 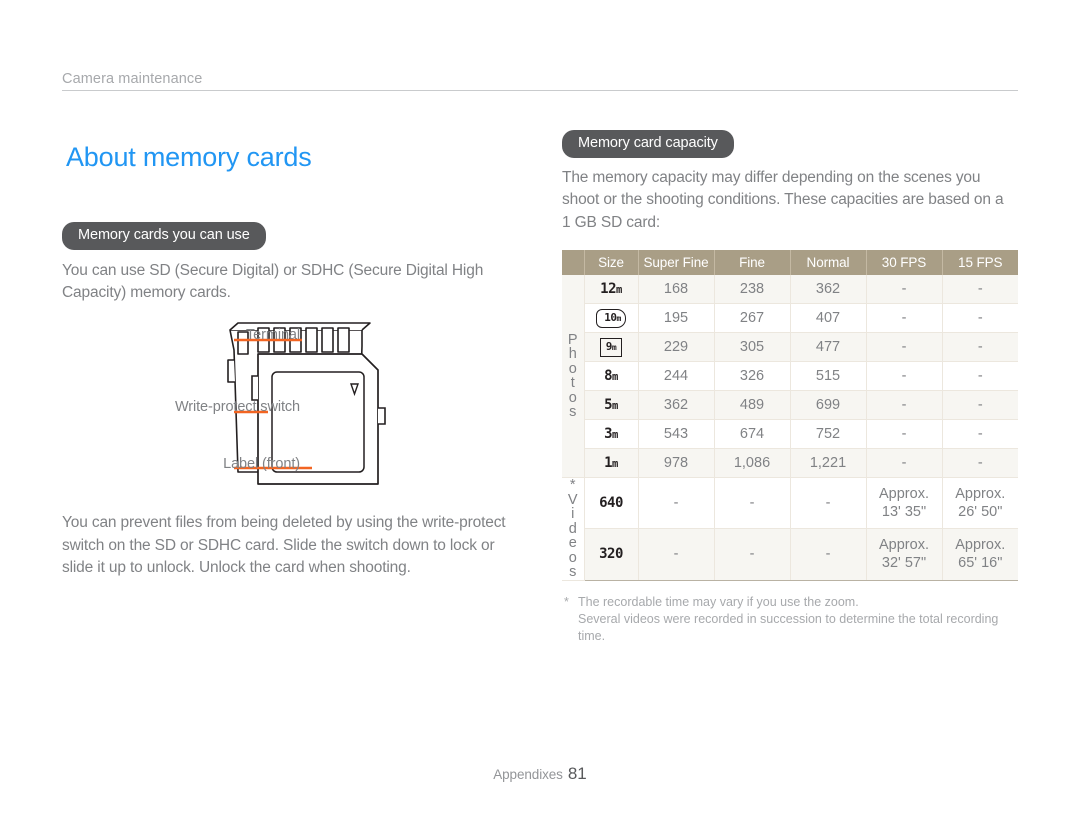 I want to click on table-cell: 1,086, so click(x=752, y=463).